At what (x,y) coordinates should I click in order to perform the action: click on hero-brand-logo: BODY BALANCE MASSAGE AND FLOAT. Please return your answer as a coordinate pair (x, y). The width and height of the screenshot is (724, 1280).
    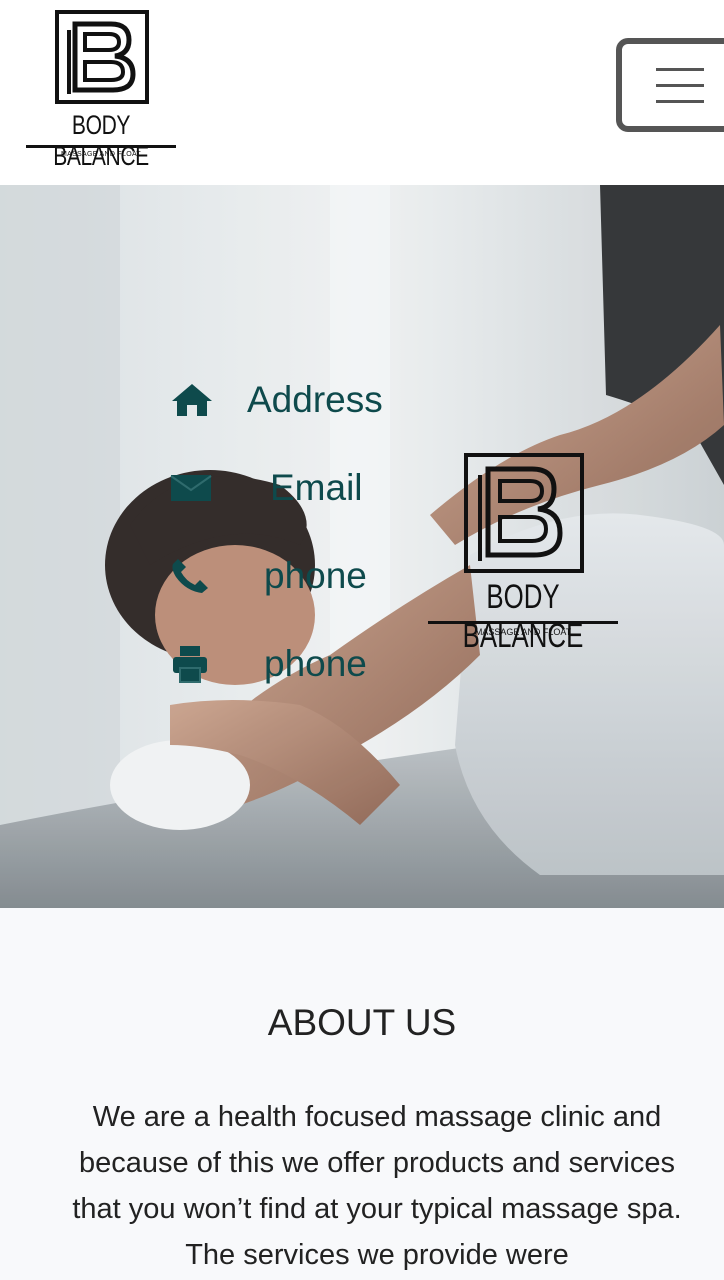
    Looking at the image, I should click on (523, 554).